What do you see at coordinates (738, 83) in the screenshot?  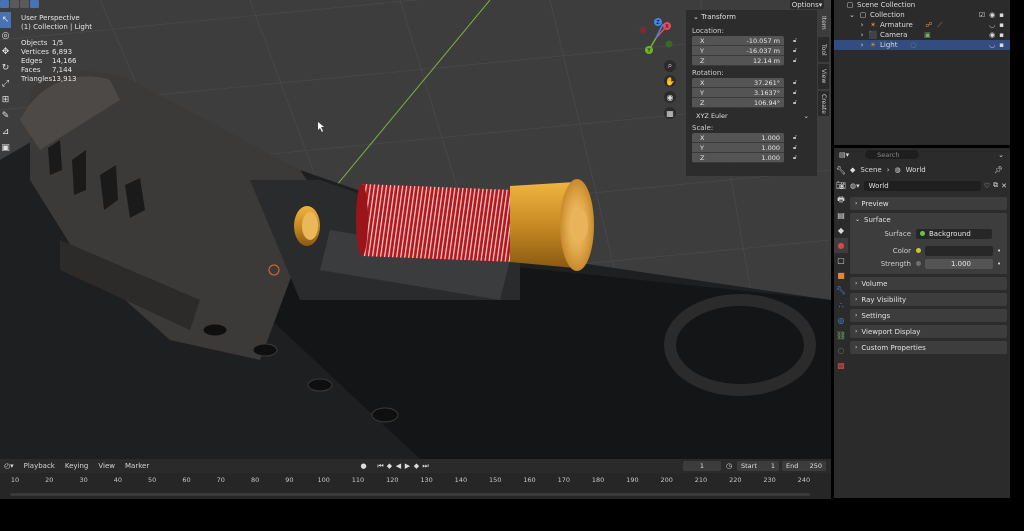 I see `rotation-x-field: X 37.261°` at bounding box center [738, 83].